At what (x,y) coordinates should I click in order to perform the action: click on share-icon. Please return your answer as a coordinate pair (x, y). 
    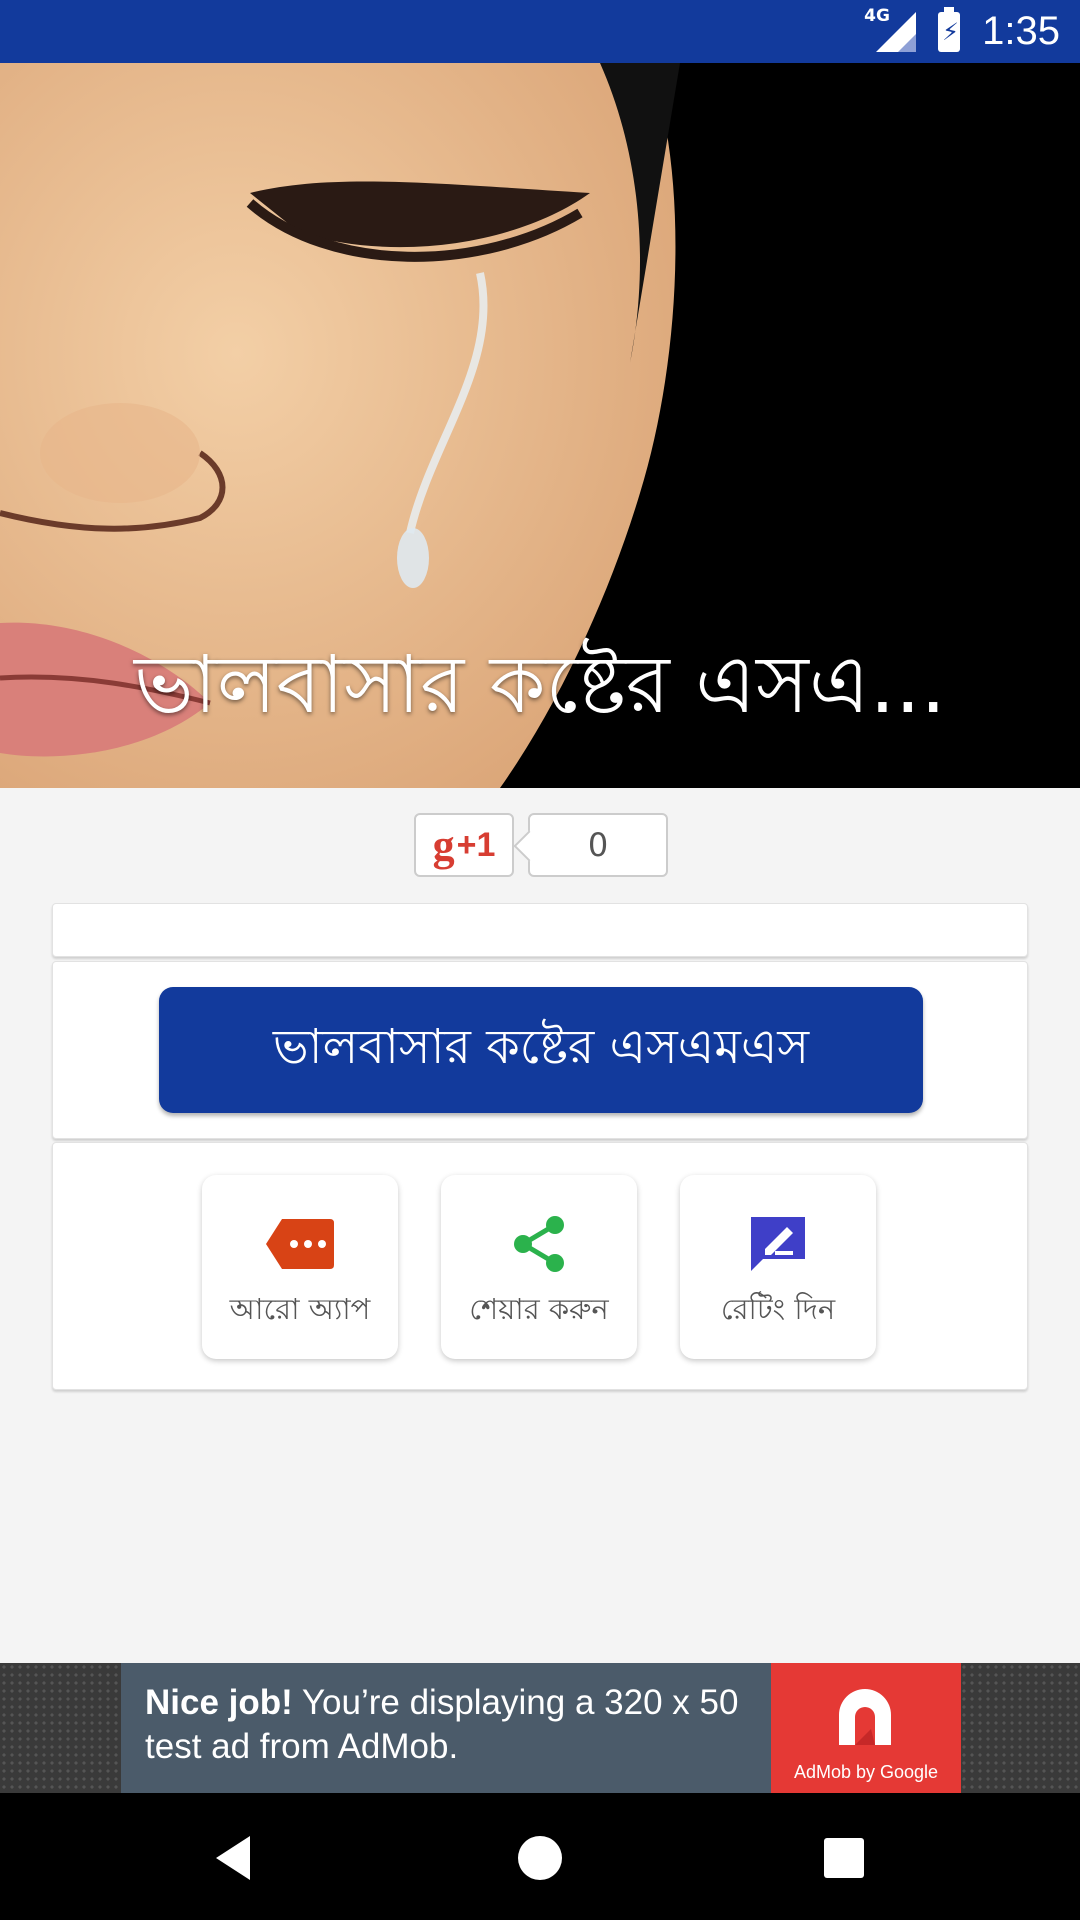
    Looking at the image, I should click on (539, 1244).